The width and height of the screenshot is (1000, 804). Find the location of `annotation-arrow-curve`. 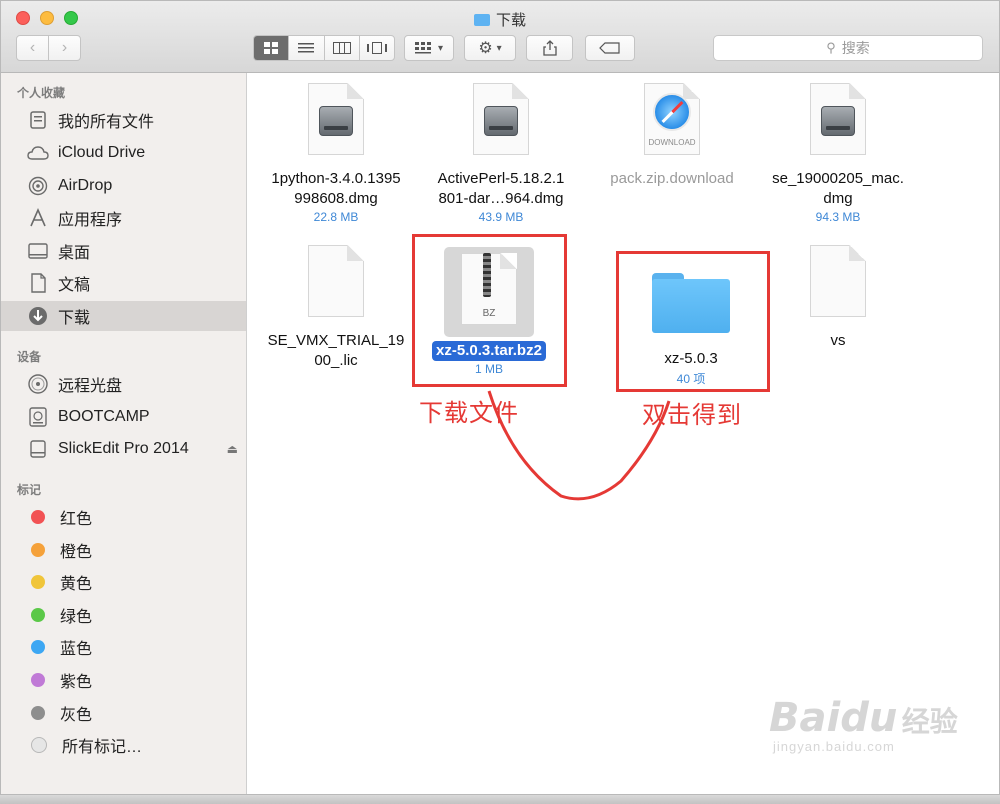

annotation-arrow-curve is located at coordinates (579, 445).